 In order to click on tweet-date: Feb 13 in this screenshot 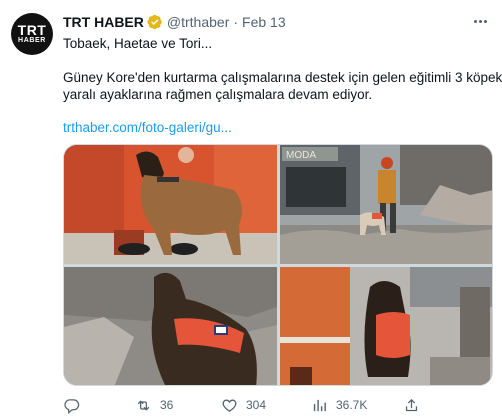, I will do `click(264, 22)`.